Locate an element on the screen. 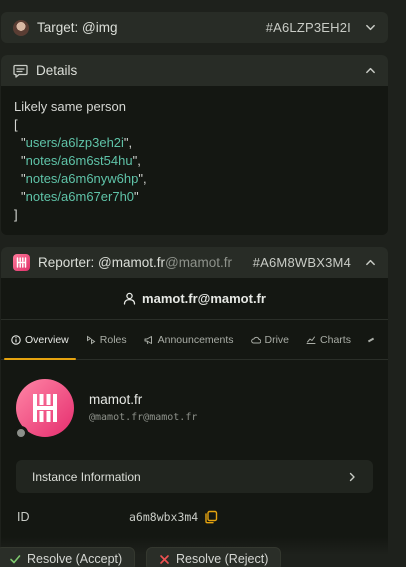  user-icon is located at coordinates (129, 298).